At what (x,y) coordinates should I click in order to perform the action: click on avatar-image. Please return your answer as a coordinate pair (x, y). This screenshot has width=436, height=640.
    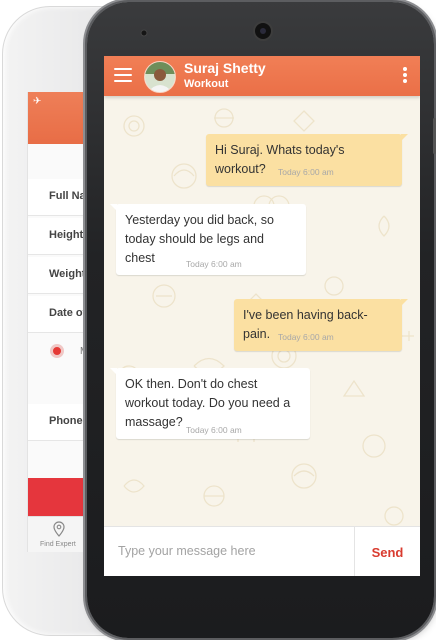
    Looking at the image, I should click on (160, 77).